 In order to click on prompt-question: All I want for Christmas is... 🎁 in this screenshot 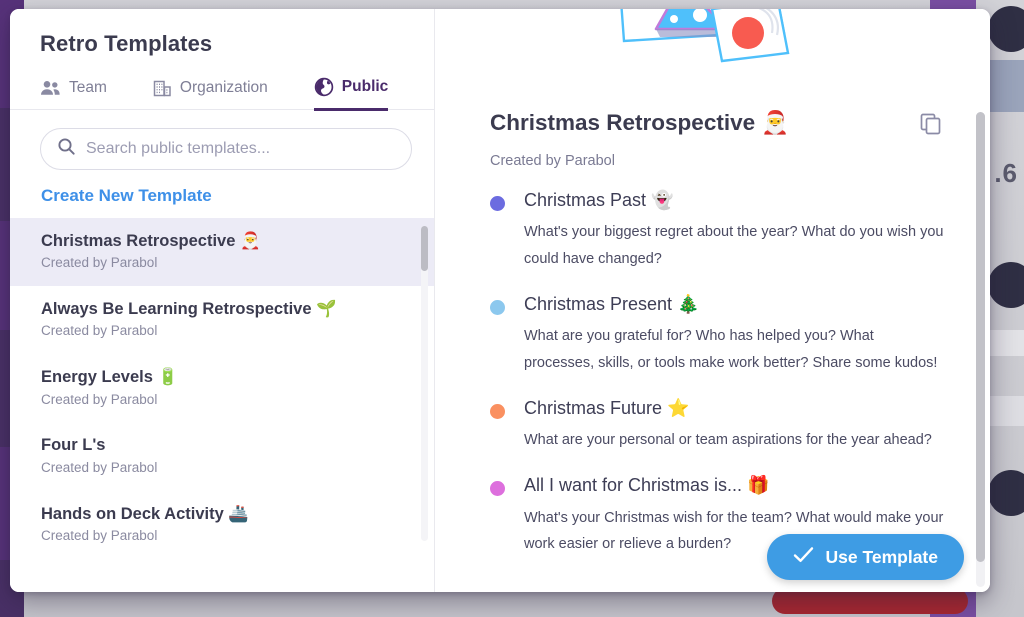, I will do `click(647, 485)`.